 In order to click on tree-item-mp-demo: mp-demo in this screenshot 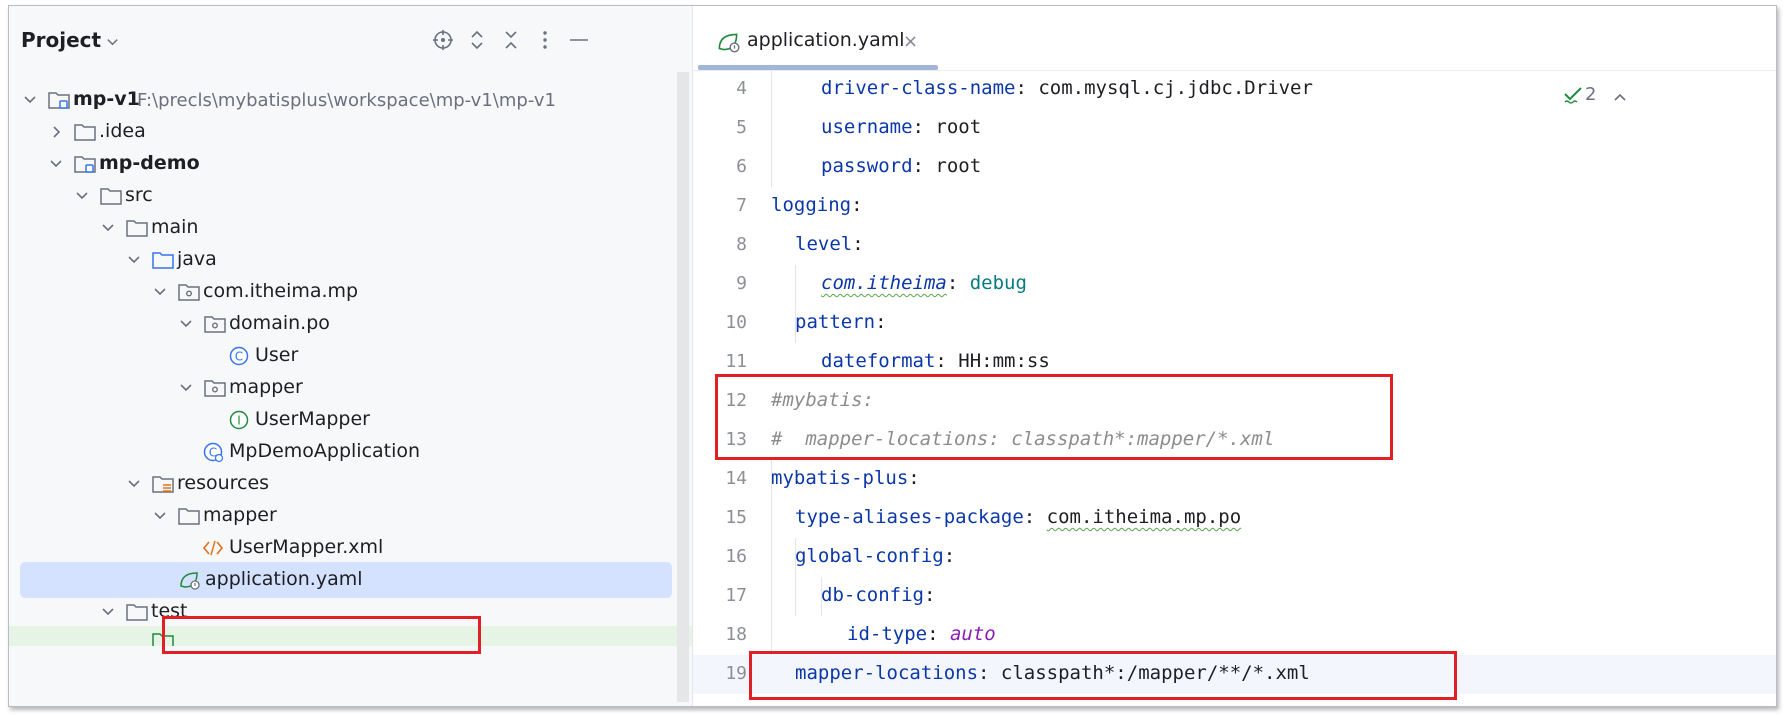, I will do `click(350, 164)`.